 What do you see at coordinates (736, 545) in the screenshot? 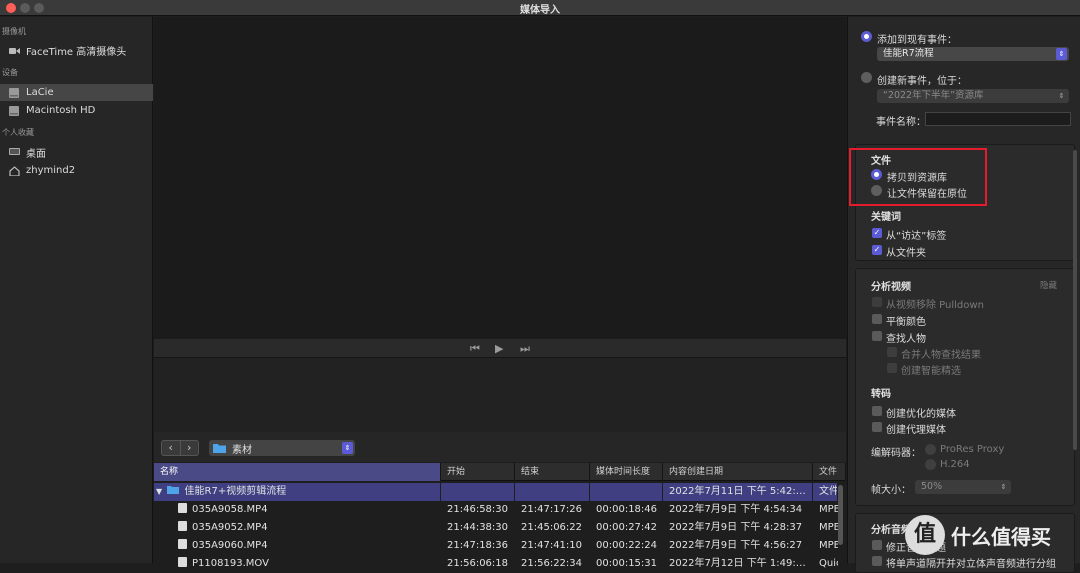
I see `row-created: 2022年7月9日 下午 4:56:27` at bounding box center [736, 545].